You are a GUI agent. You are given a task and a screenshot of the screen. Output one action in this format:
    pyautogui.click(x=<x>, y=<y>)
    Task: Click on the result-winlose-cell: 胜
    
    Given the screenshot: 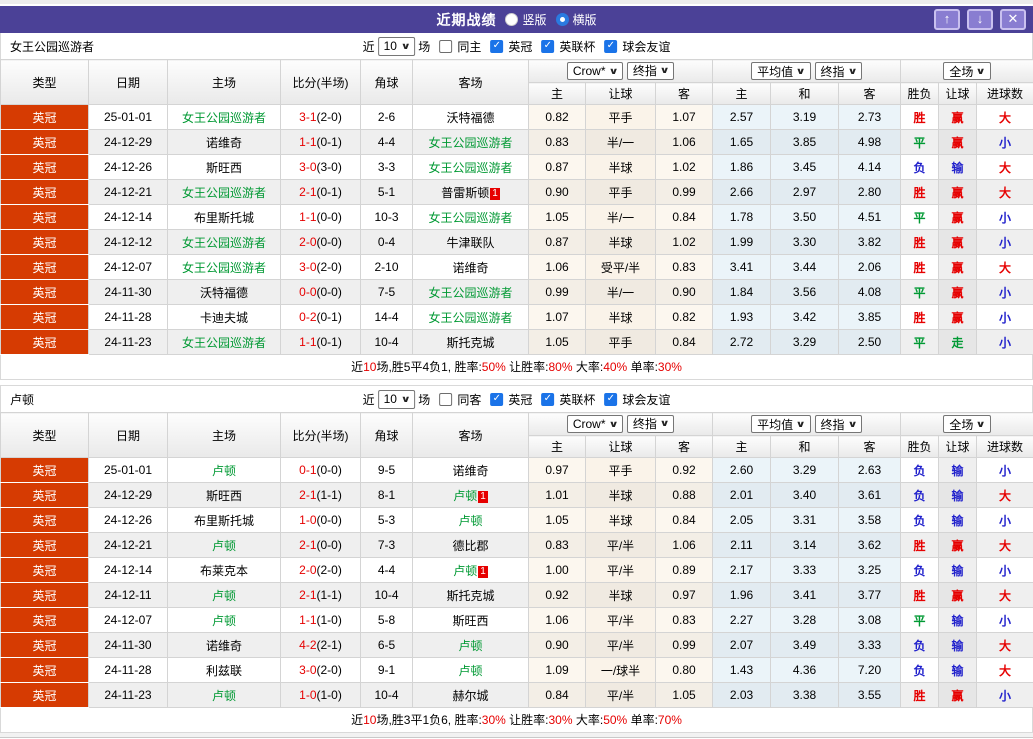 What is the action you would take?
    pyautogui.click(x=920, y=192)
    